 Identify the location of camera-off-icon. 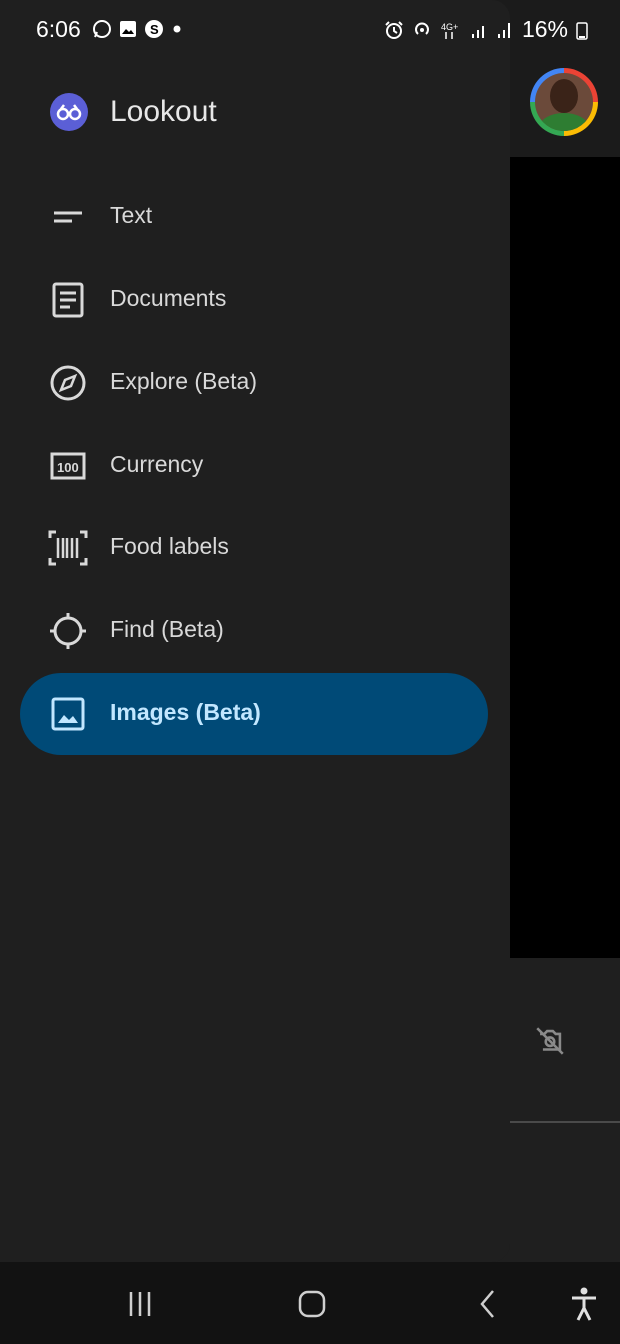
(550, 1041).